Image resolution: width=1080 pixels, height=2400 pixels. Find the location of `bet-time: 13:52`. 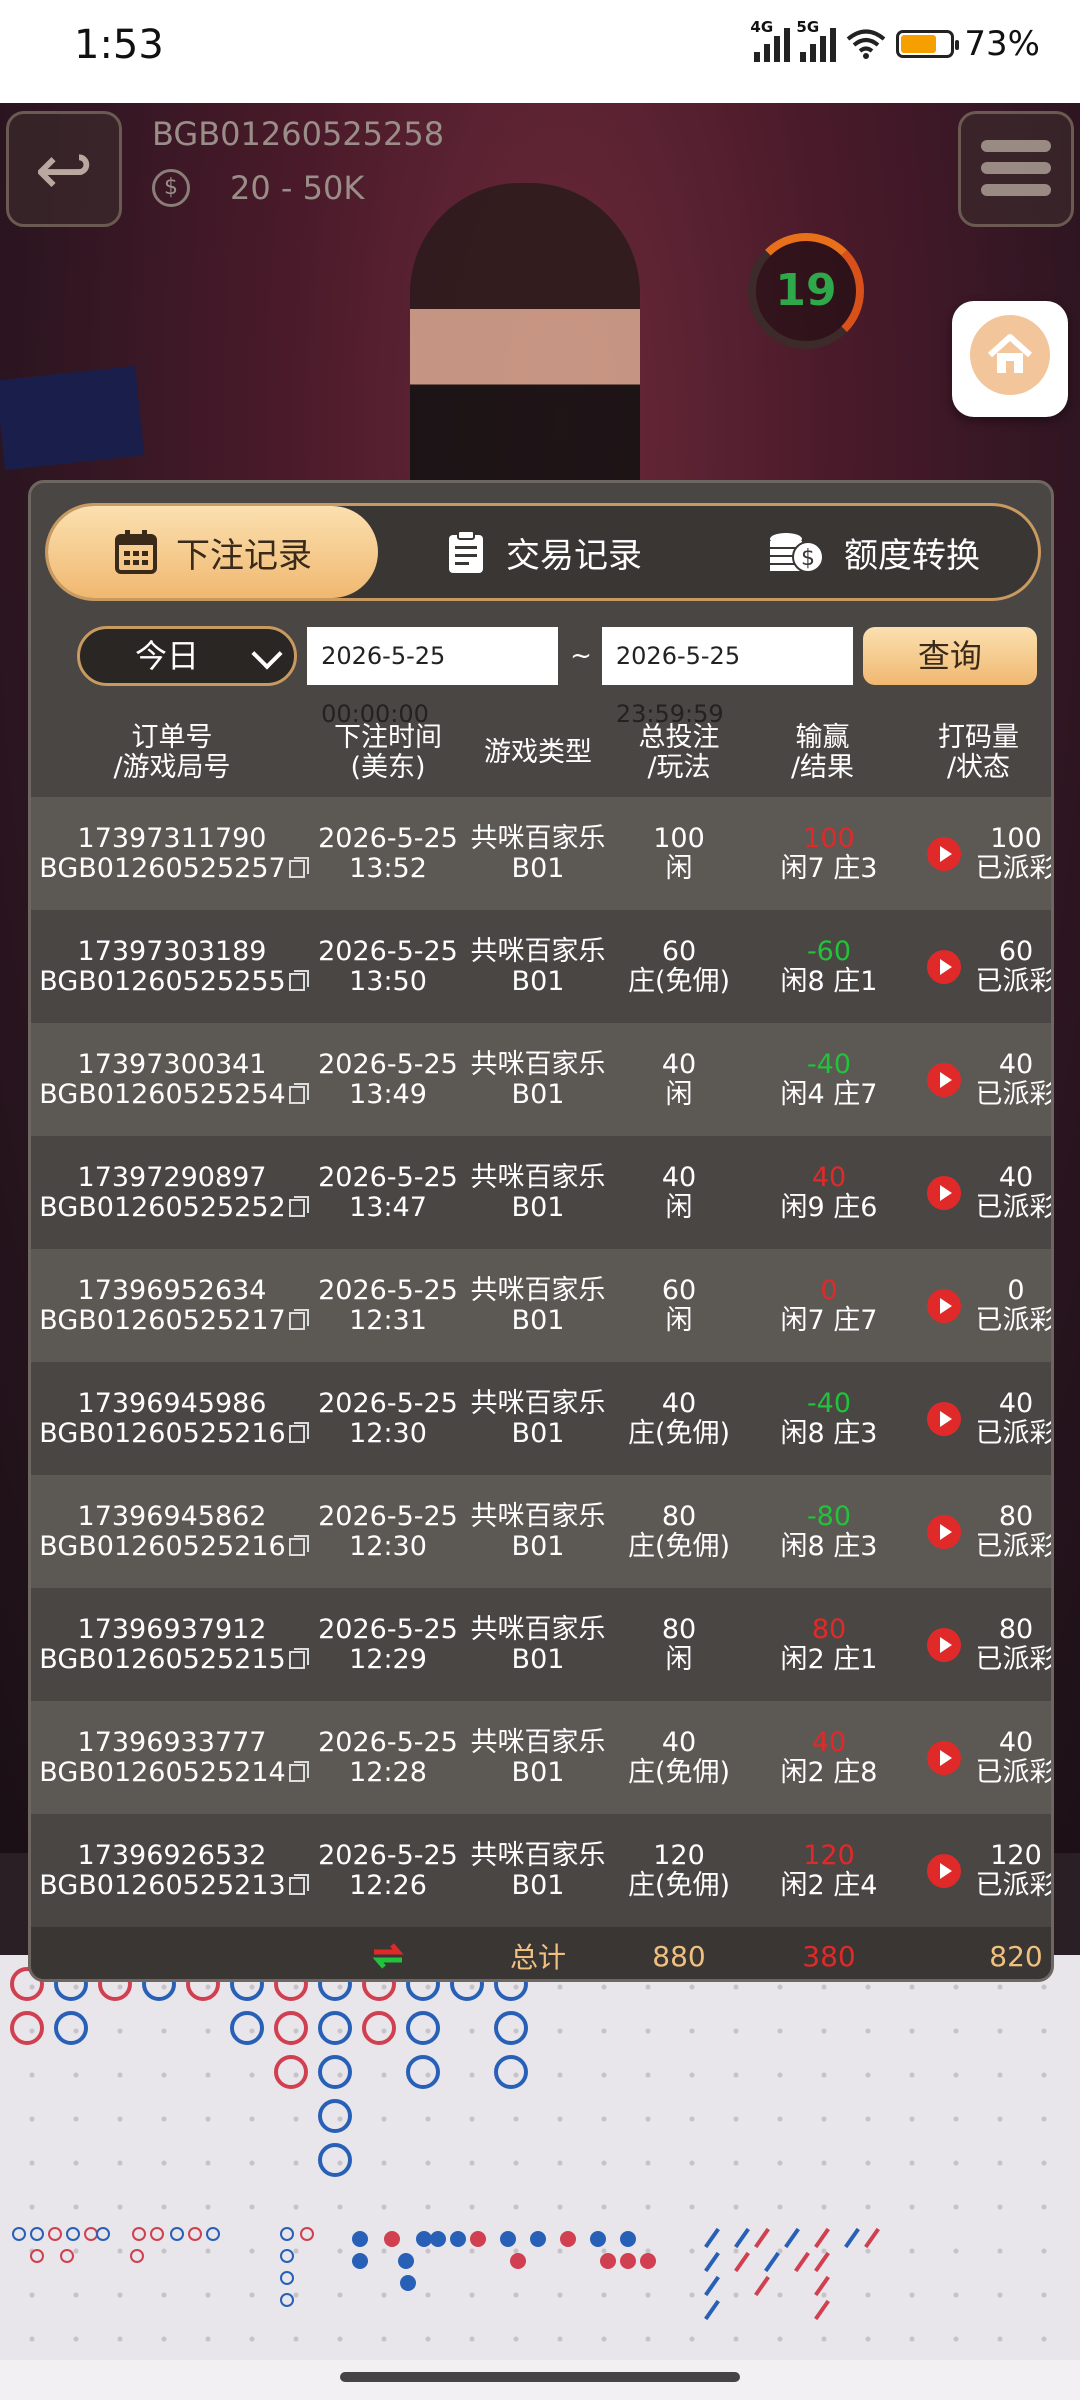

bet-time: 13:52 is located at coordinates (388, 868).